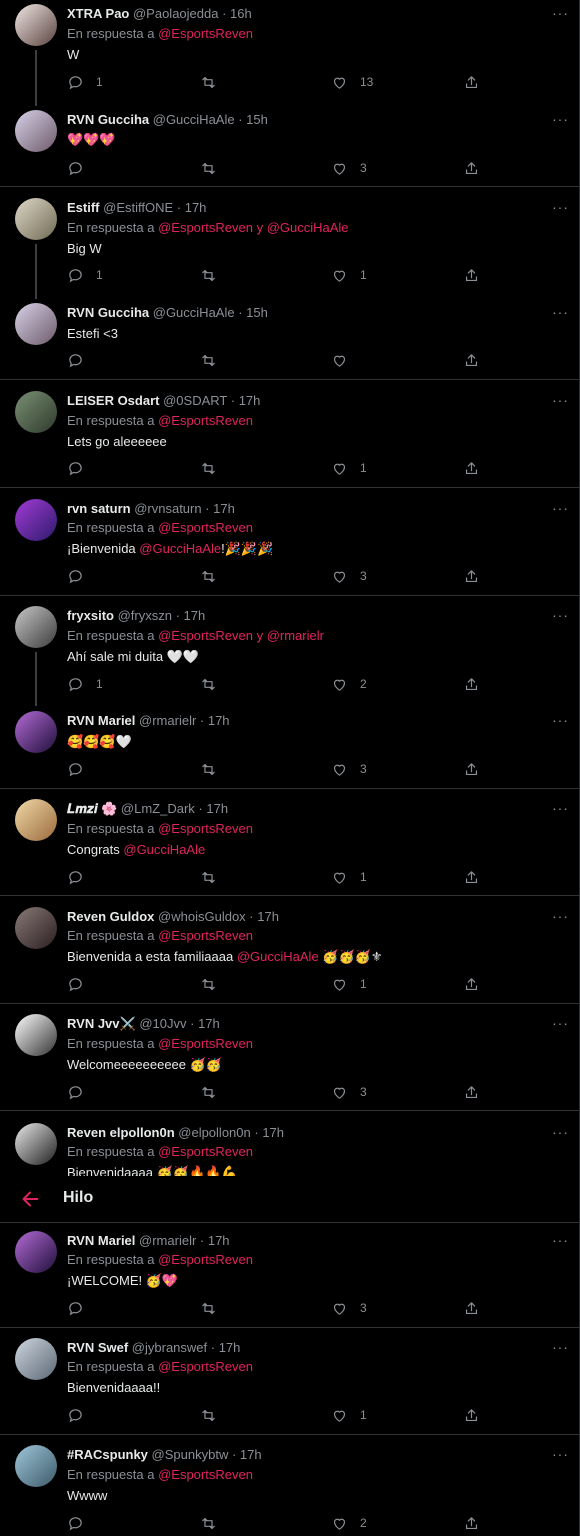  Describe the element at coordinates (214, 1132) in the screenshot. I see `author-handle: @elpollon0n` at that location.